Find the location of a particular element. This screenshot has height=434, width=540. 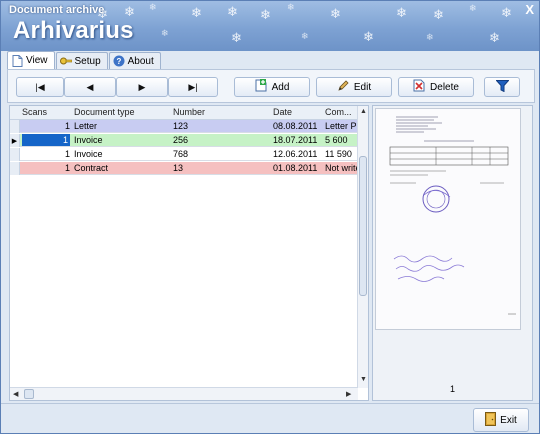

row-indicator: ▶ is located at coordinates (15, 140).